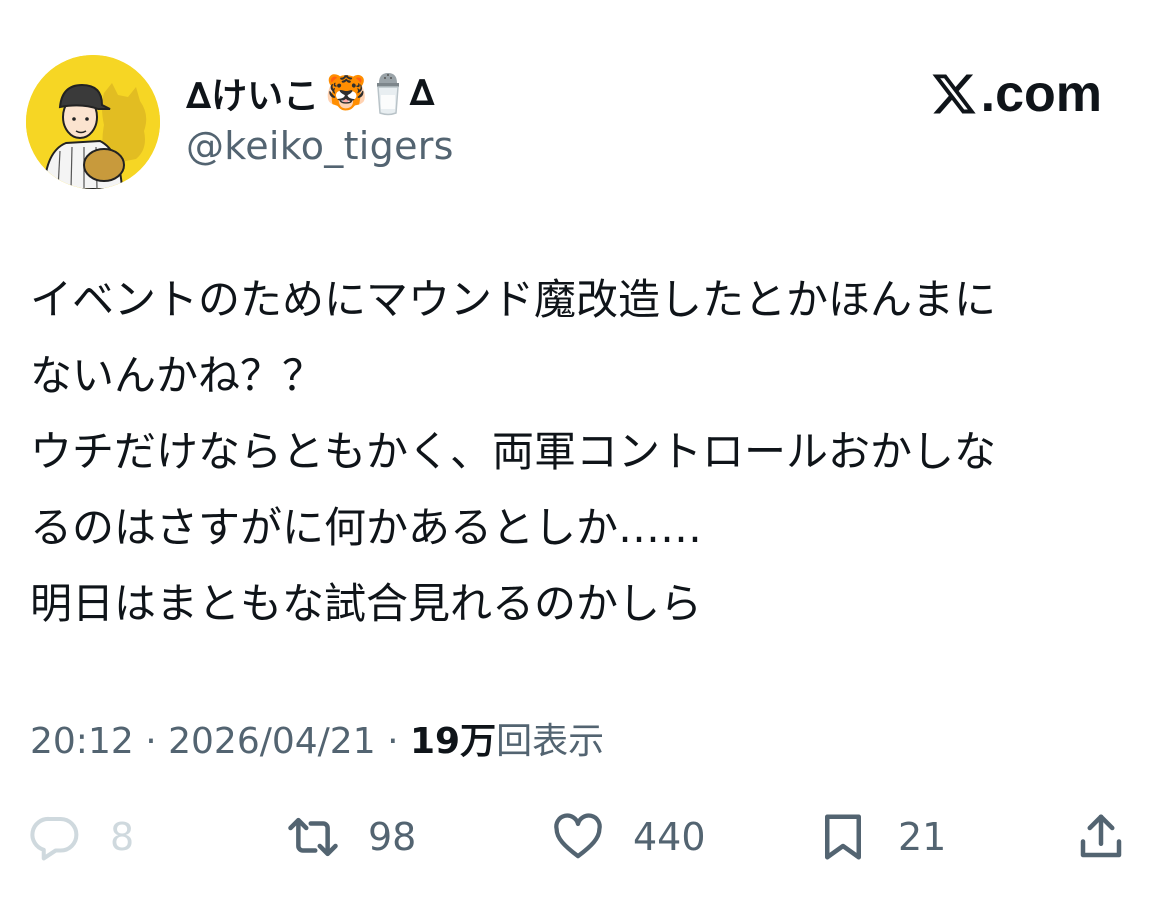 Image resolution: width=1170 pixels, height=900 pixels. What do you see at coordinates (177, 375) in the screenshot?
I see `tweet-line: ないんかね？？` at bounding box center [177, 375].